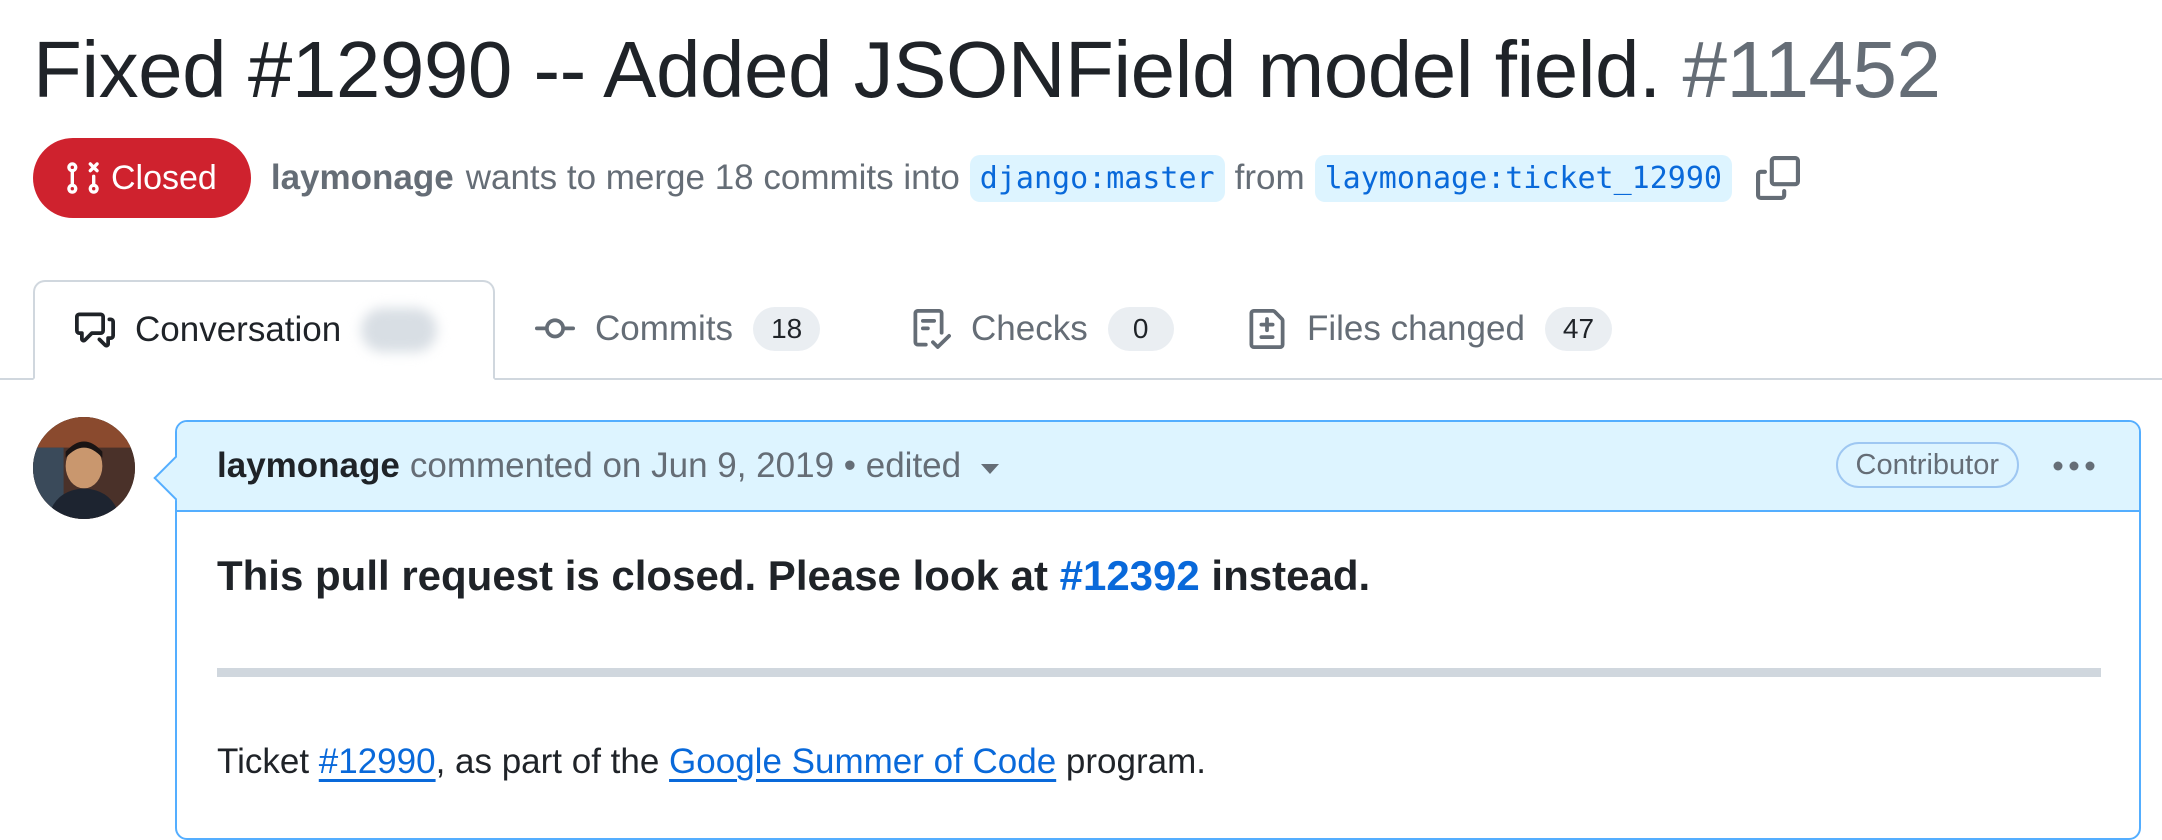 Image resolution: width=2162 pixels, height=840 pixels. I want to click on avatar, so click(84, 468).